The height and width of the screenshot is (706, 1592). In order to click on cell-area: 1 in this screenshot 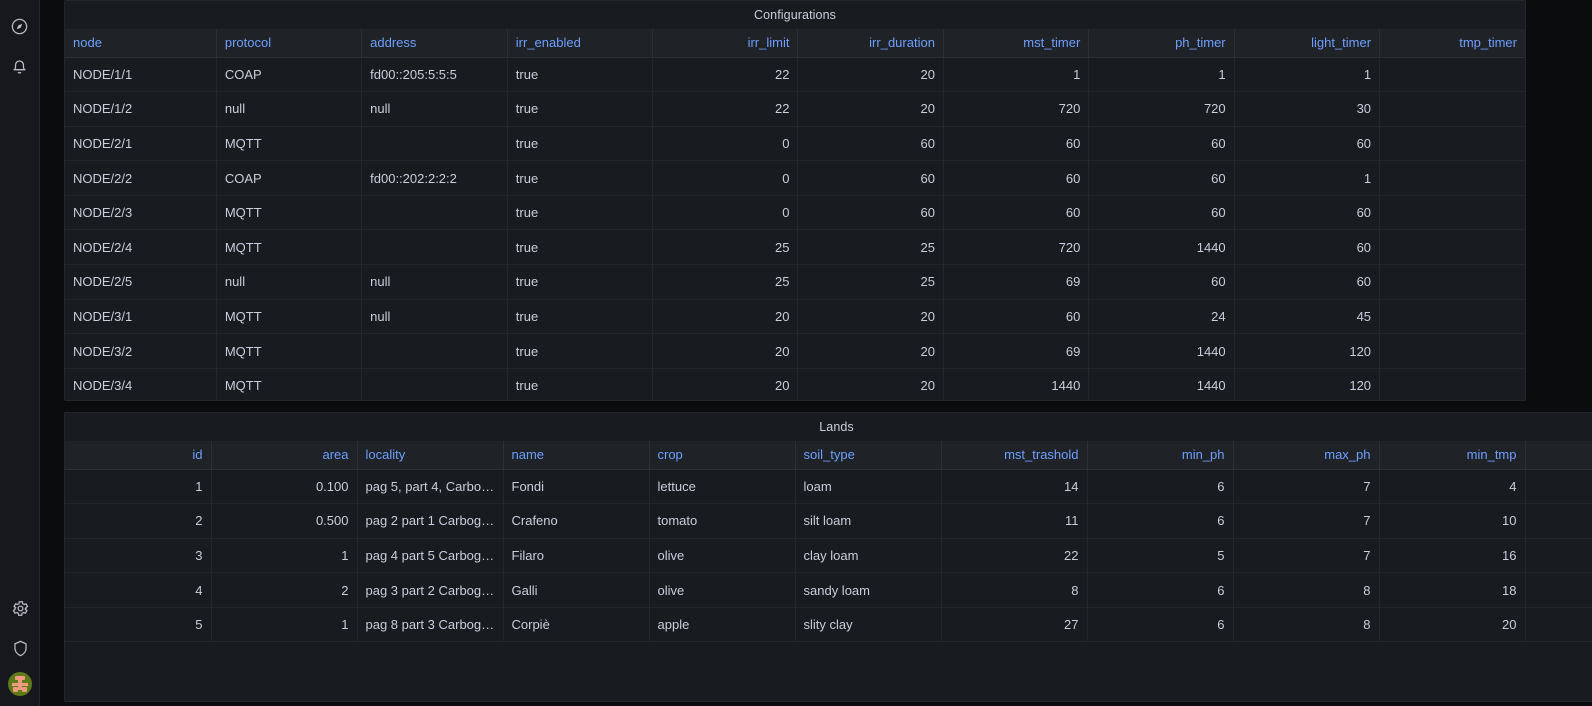, I will do `click(284, 556)`.